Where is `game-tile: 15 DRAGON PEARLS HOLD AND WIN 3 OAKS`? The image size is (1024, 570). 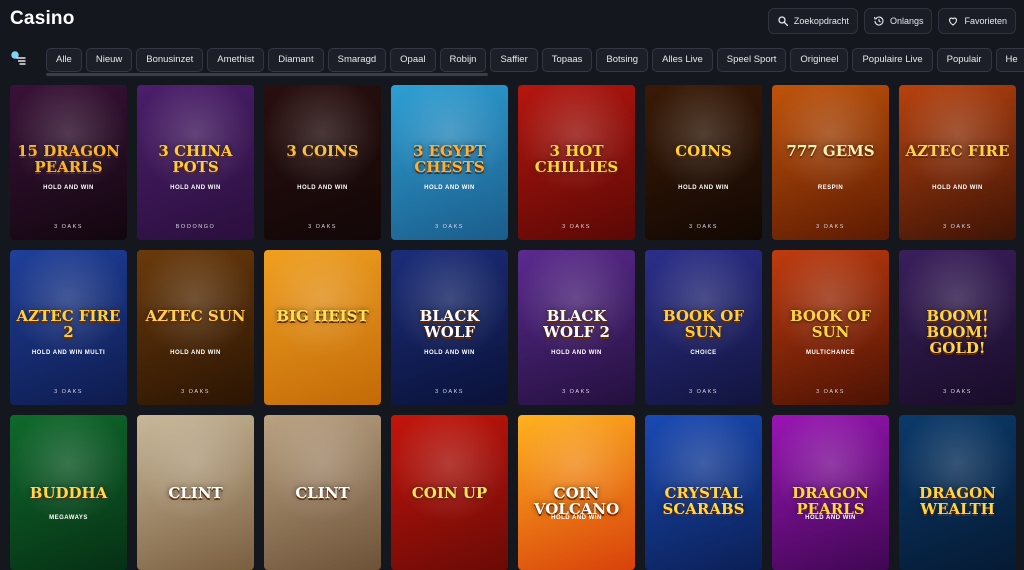
game-tile: 15 DRAGON PEARLS HOLD AND WIN 3 OAKS is located at coordinates (68, 162).